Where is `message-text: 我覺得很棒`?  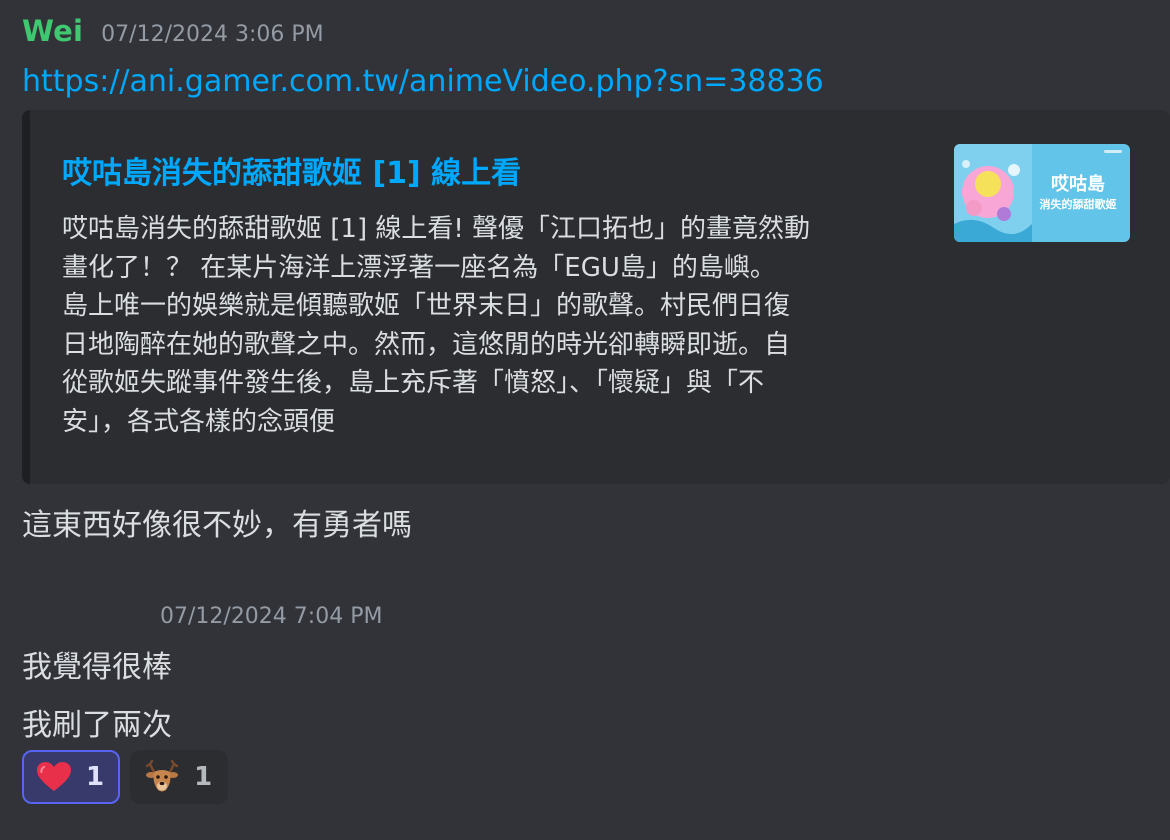
message-text: 我覺得很棒 is located at coordinates (97, 667).